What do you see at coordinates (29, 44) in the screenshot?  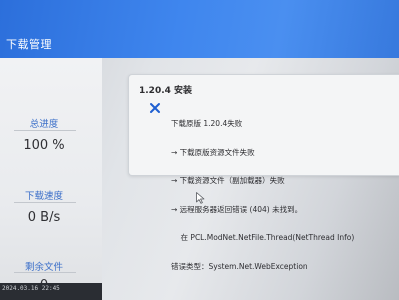 I see `window-title: 下载管理` at bounding box center [29, 44].